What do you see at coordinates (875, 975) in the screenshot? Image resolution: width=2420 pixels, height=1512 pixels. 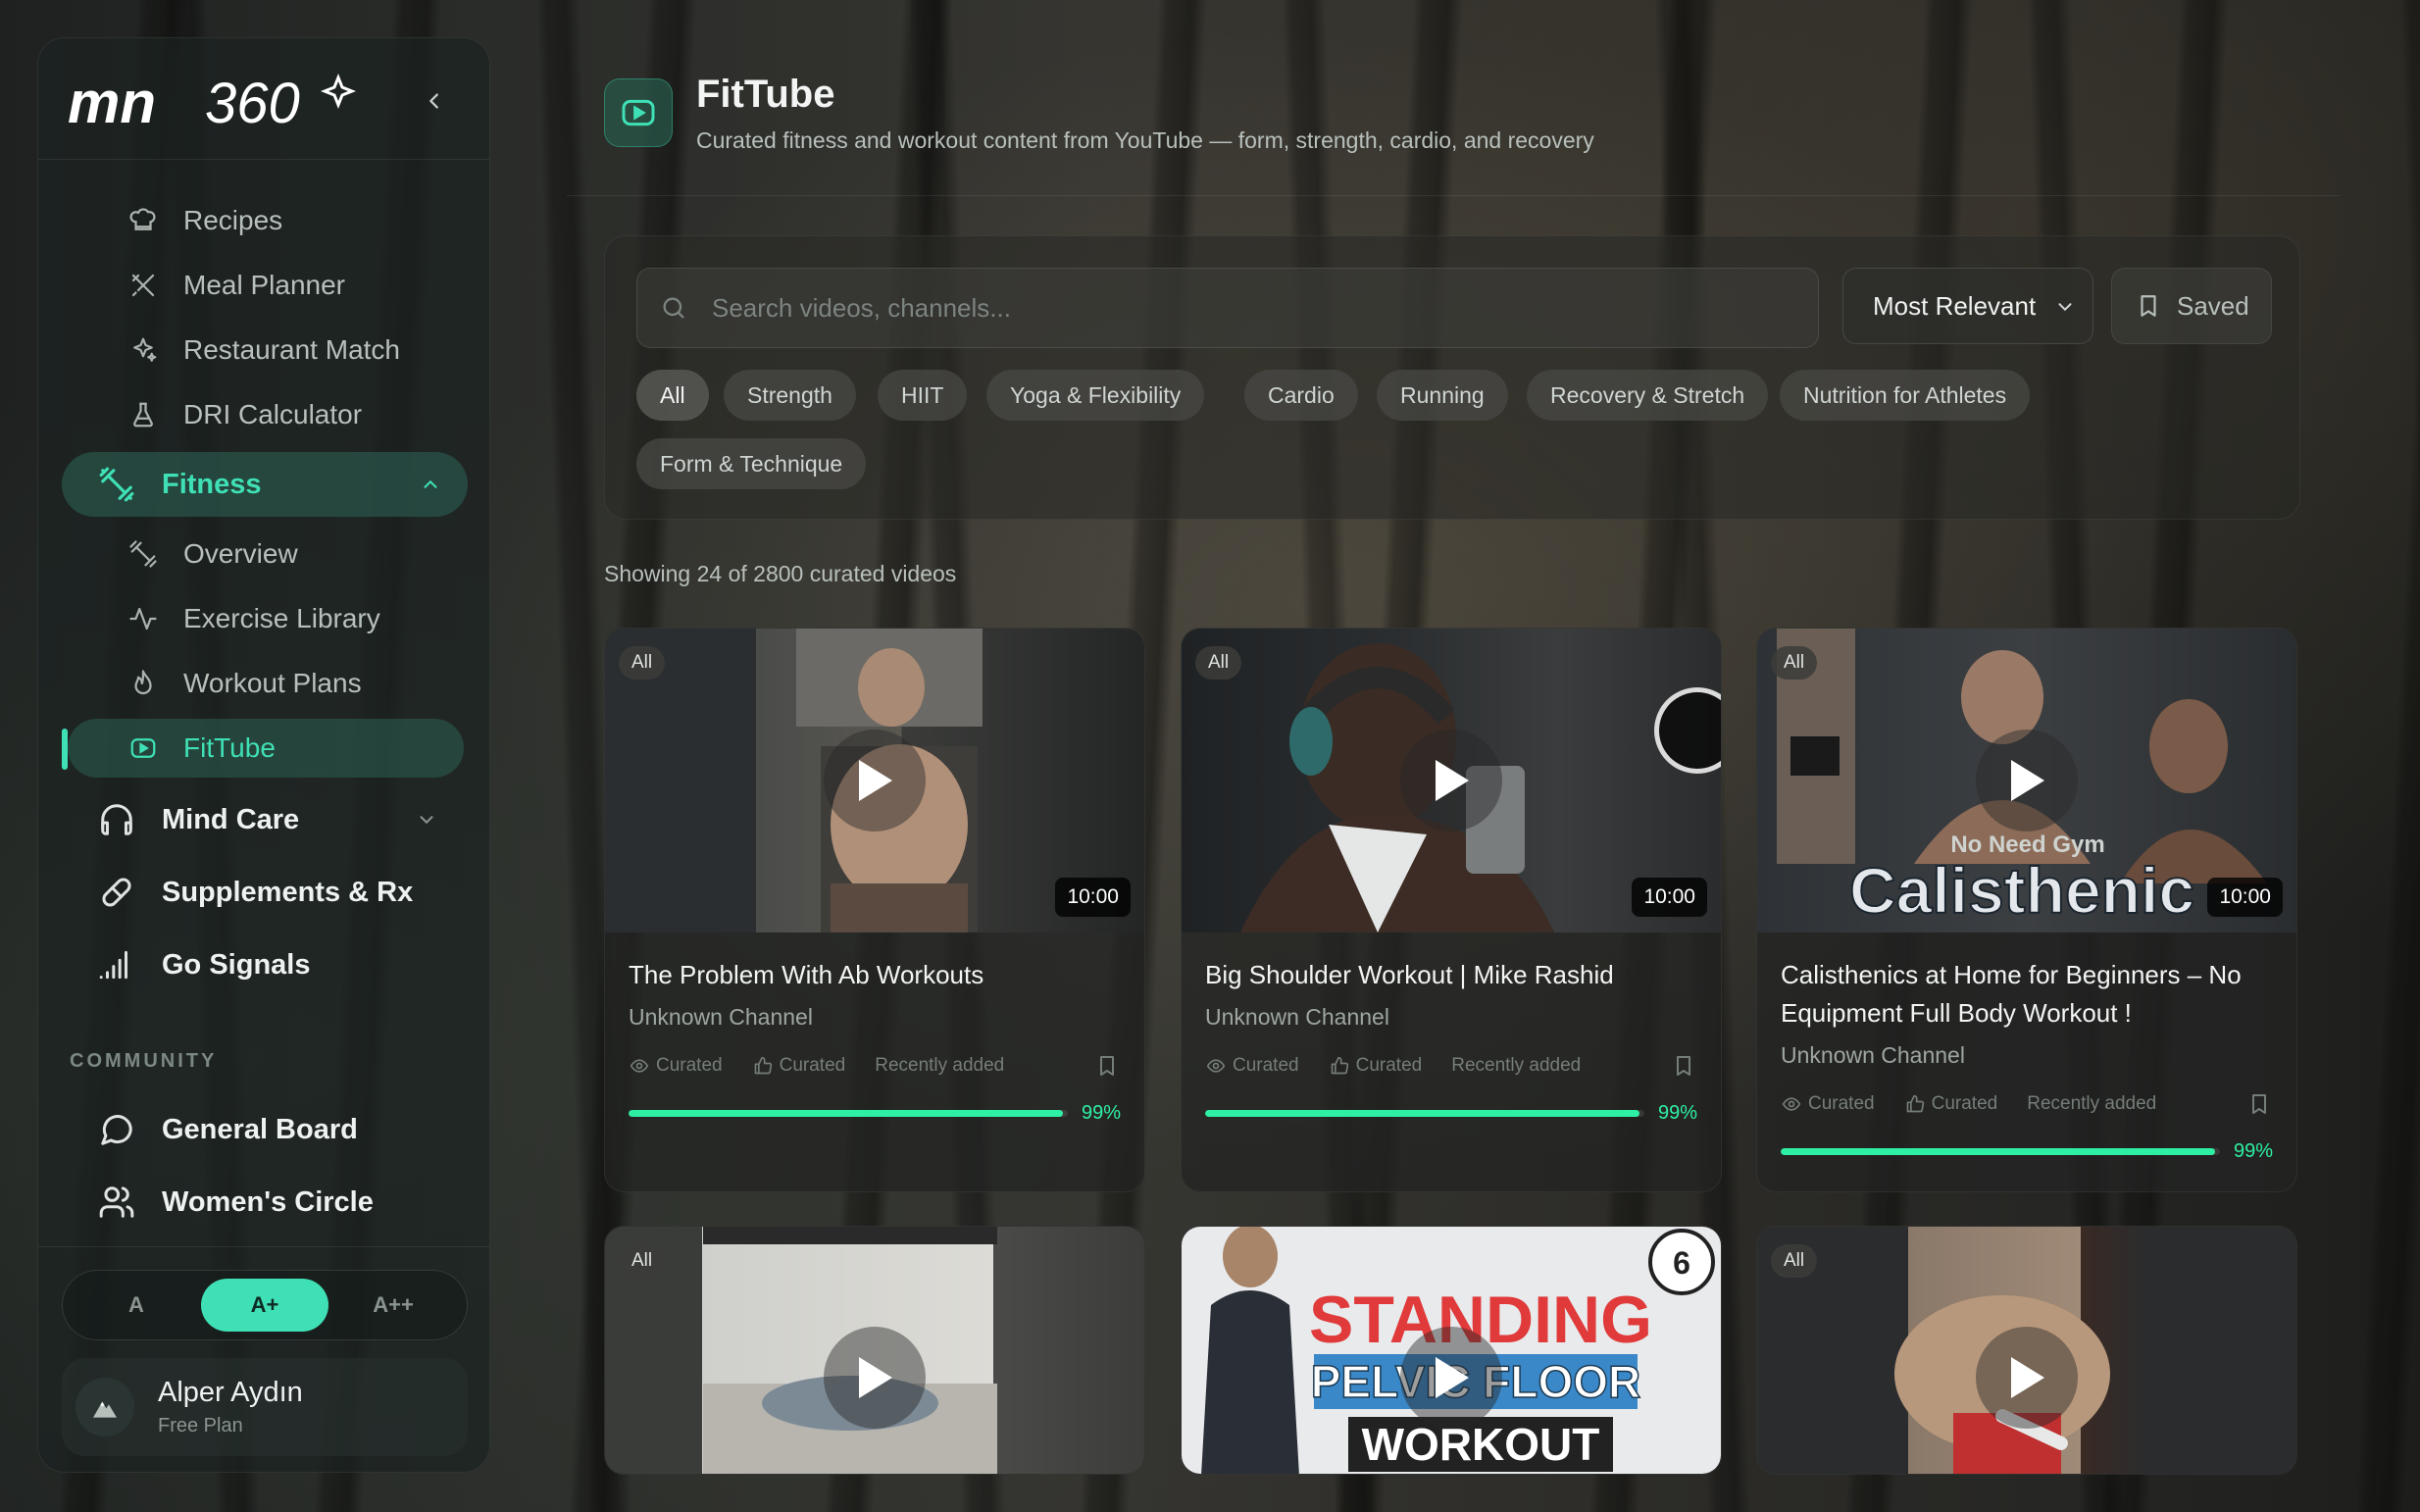 I see `video-title: The Problem With Ab Workouts` at bounding box center [875, 975].